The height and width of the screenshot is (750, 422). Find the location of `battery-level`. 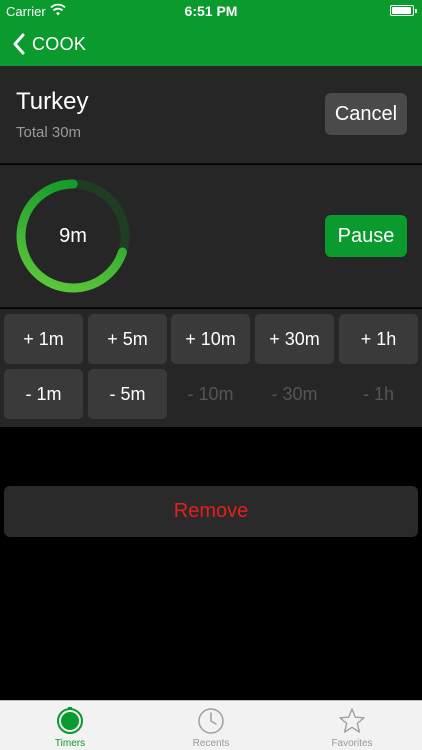

battery-level is located at coordinates (401, 10).